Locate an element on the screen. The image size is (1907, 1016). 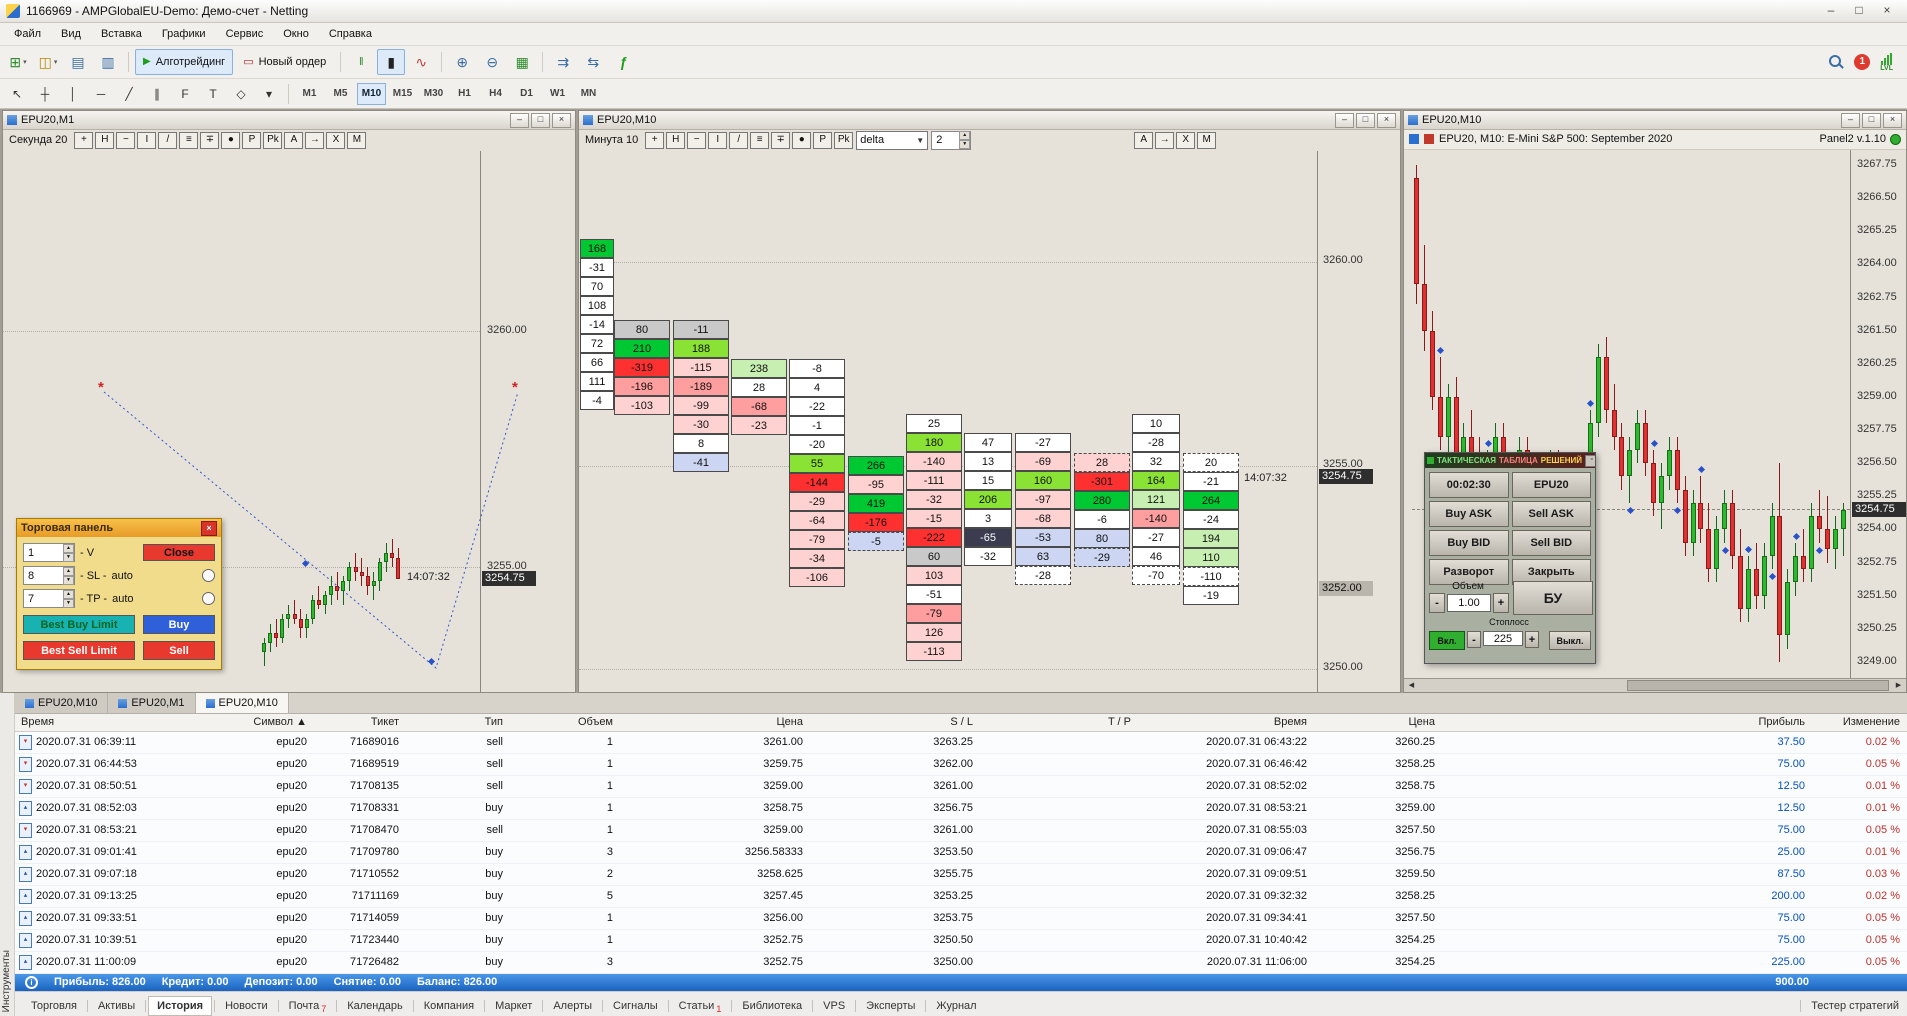
zoom-in-icon: ⊕ is located at coordinates (462, 62).